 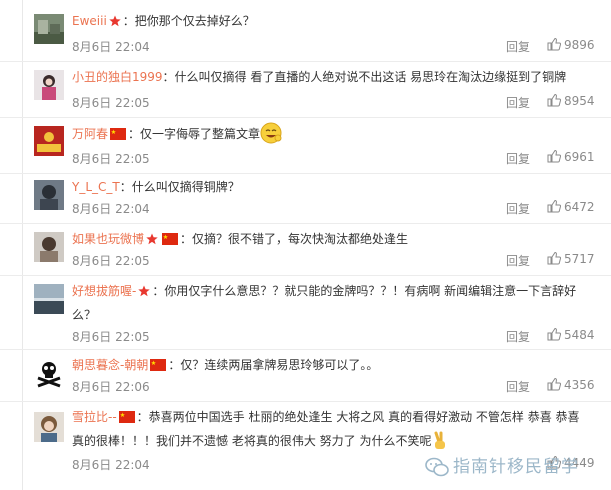 I want to click on like-button: 6961, so click(x=571, y=157).